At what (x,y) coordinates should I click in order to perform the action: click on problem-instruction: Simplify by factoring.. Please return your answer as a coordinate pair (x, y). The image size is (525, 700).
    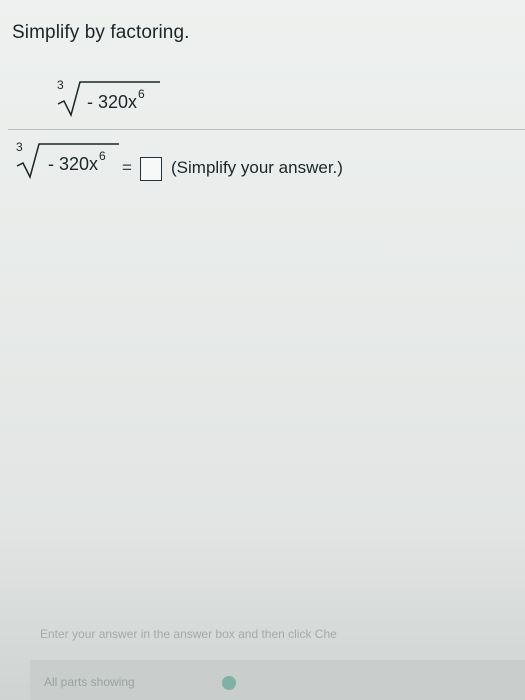
    Looking at the image, I should click on (101, 32).